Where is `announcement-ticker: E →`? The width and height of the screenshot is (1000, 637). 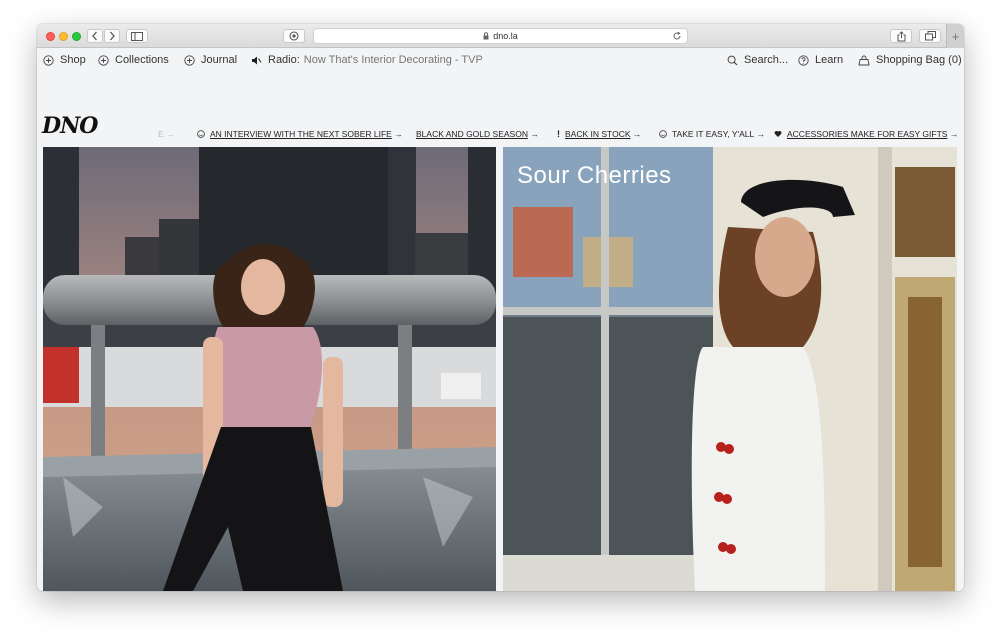
announcement-ticker: E → is located at coordinates (166, 134).